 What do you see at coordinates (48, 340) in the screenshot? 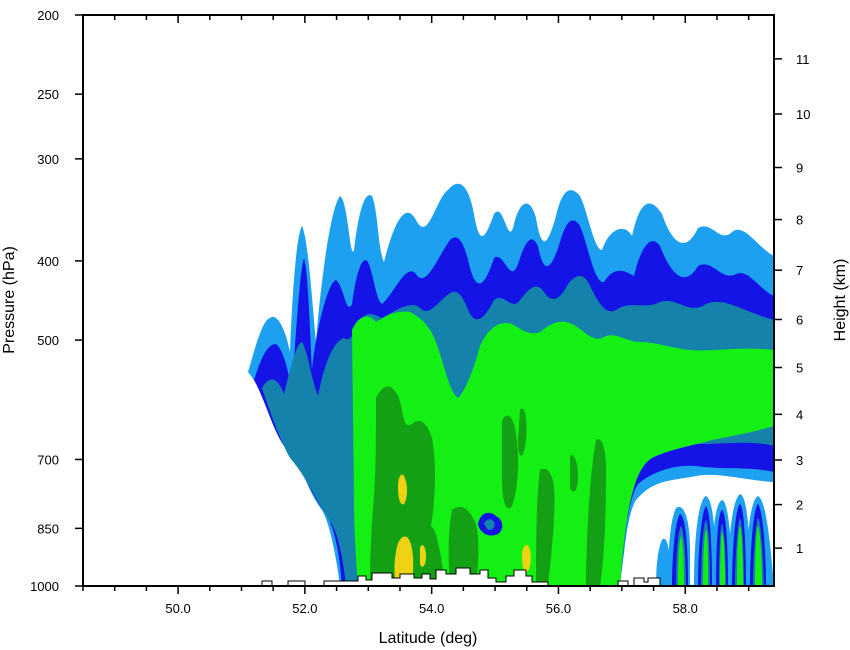
I see `y-tick-label: 500` at bounding box center [48, 340].